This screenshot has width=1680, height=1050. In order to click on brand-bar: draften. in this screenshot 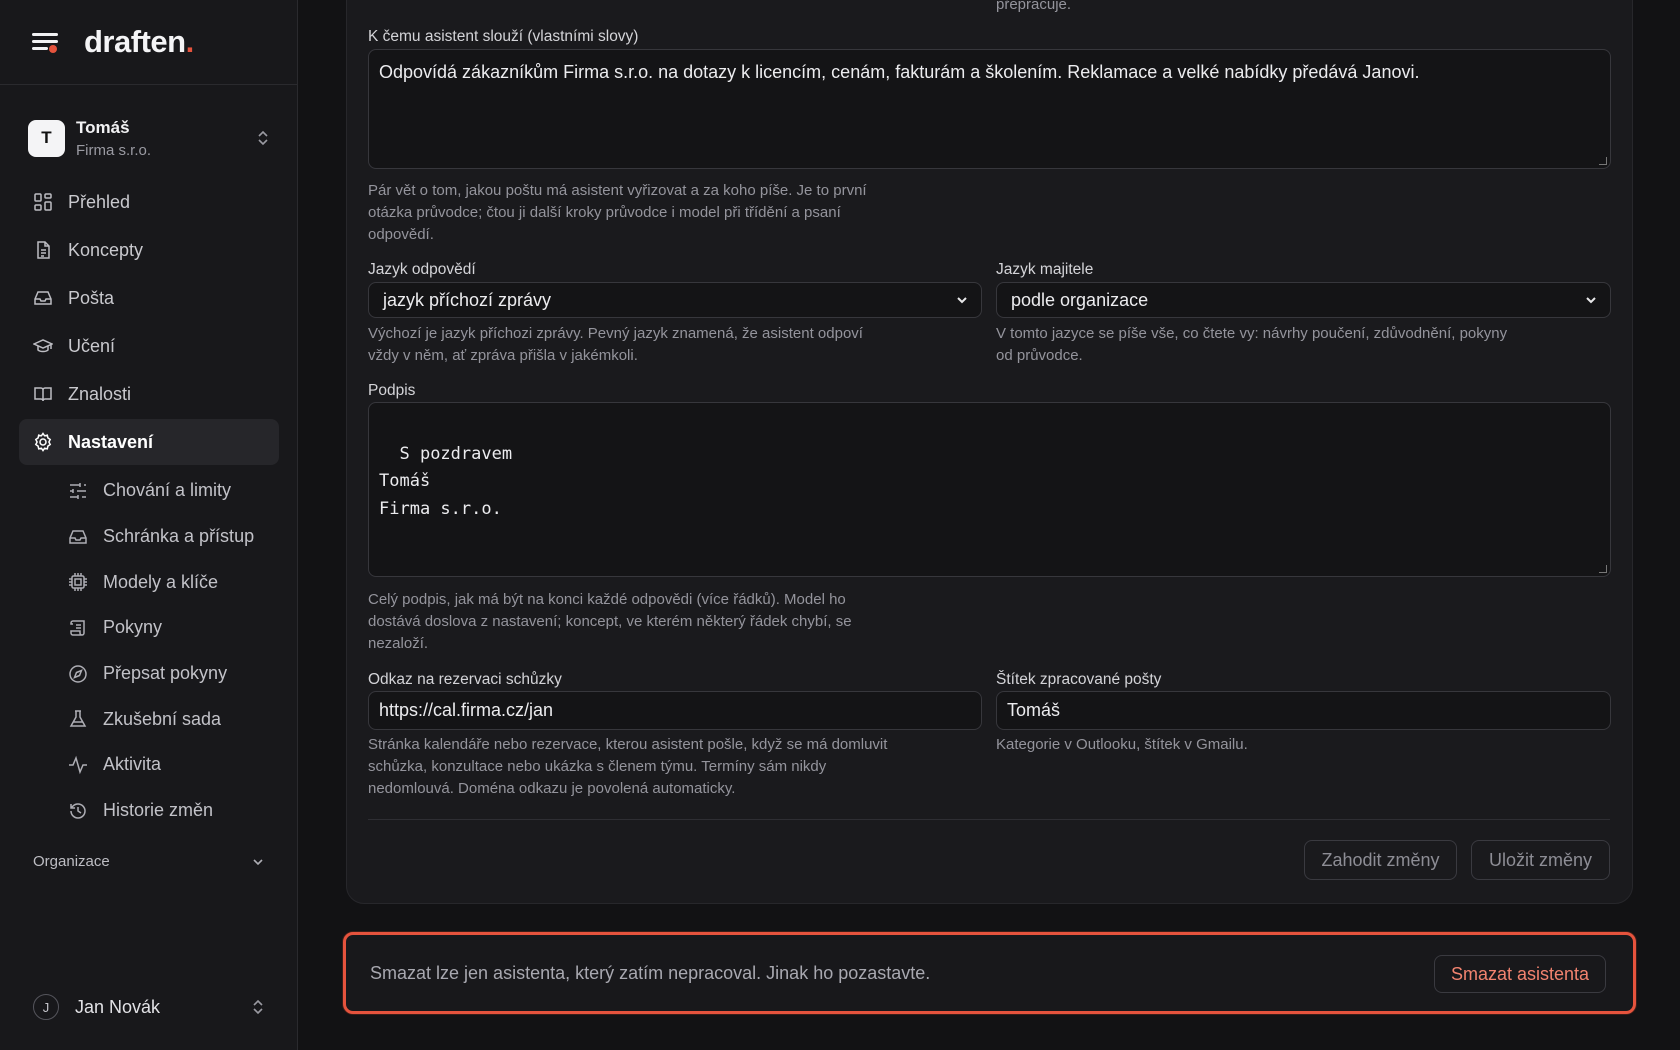, I will do `click(148, 42)`.